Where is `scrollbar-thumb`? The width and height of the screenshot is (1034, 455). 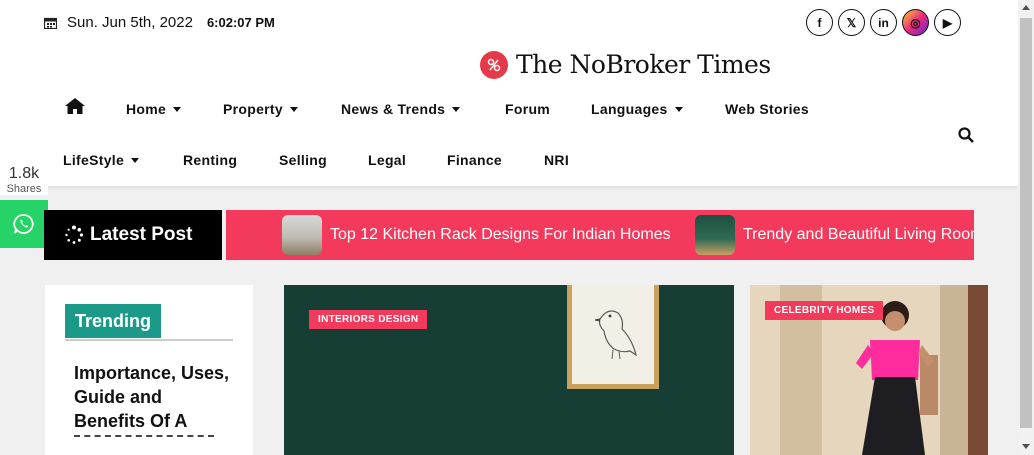
scrollbar-thumb is located at coordinates (1026, 223).